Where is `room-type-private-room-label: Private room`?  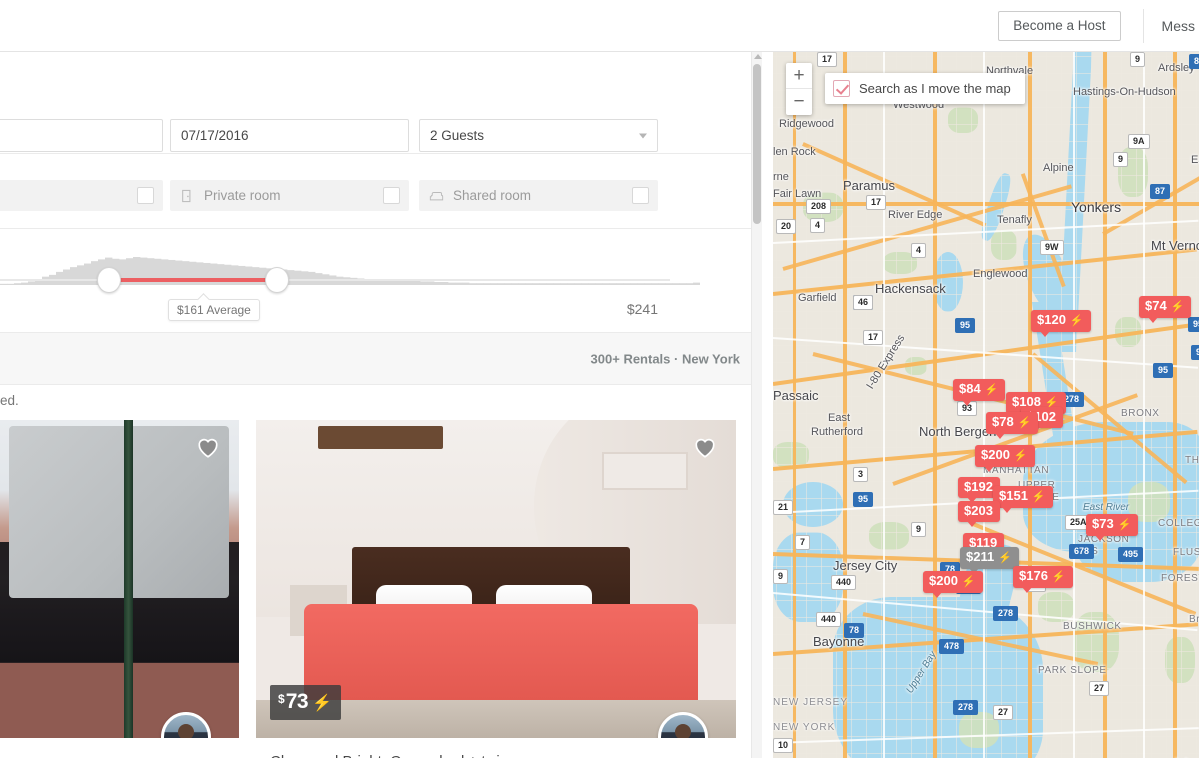
room-type-private-room-label: Private room is located at coordinates (242, 195).